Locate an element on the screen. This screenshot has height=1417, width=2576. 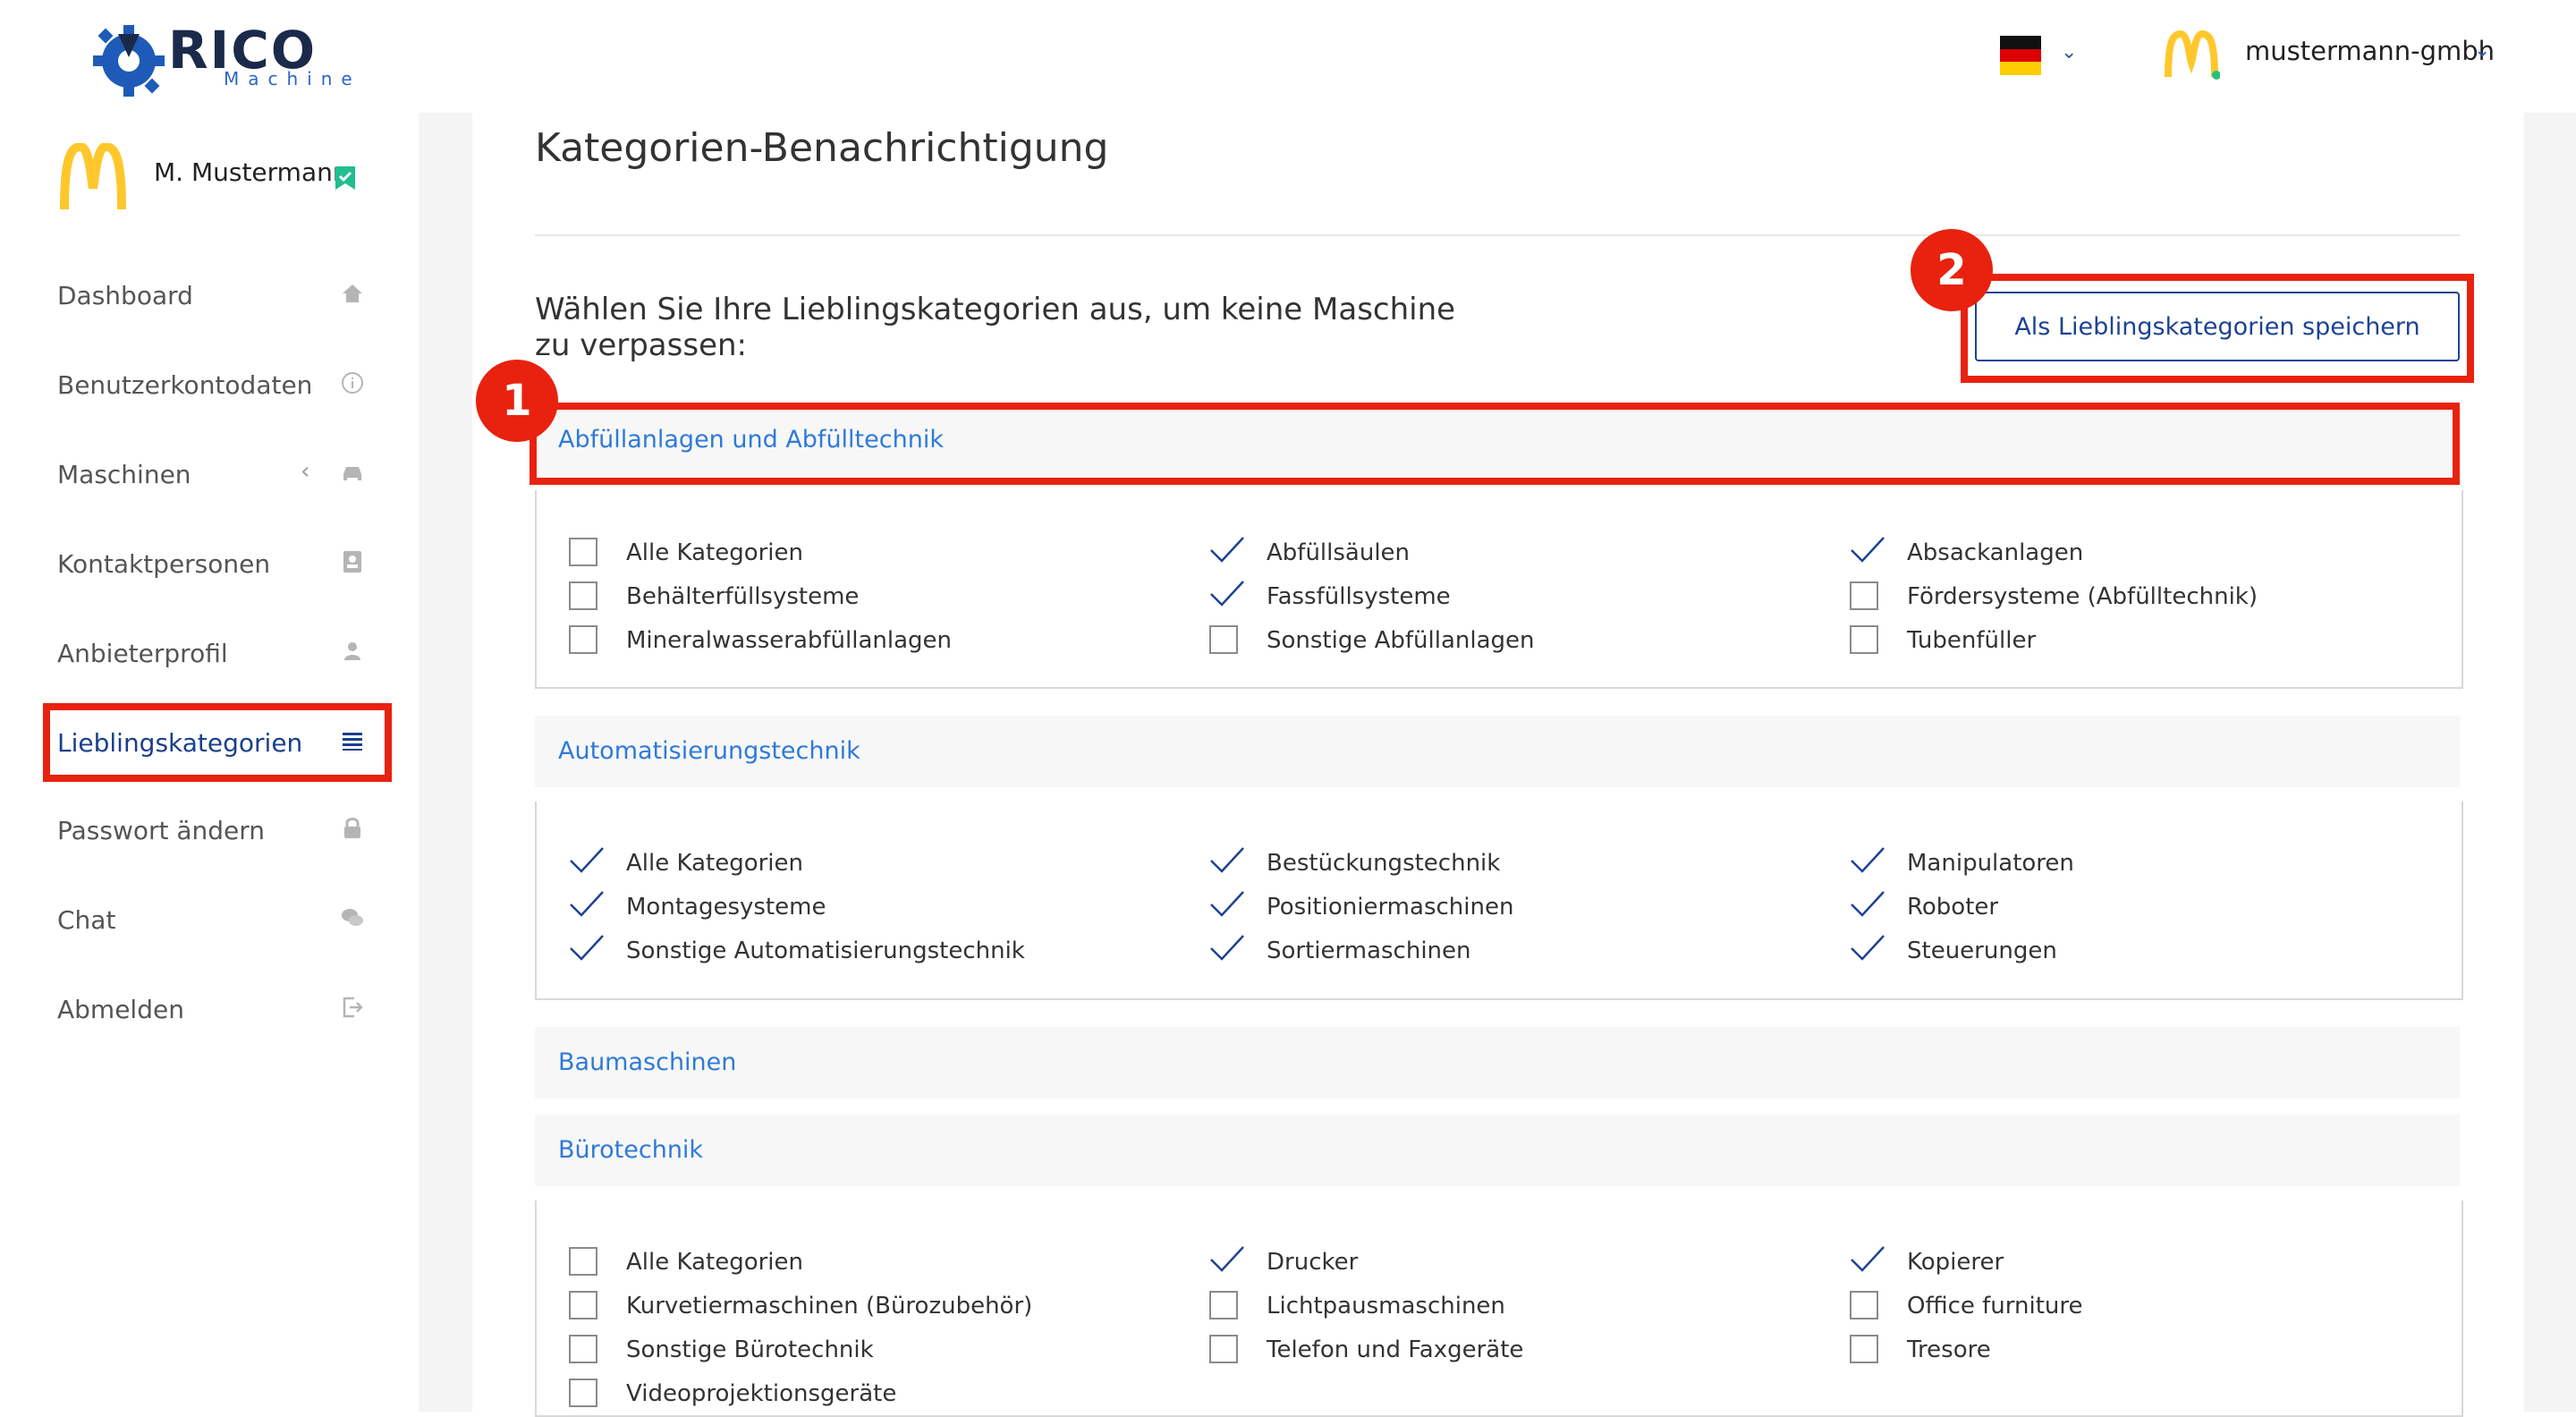
chat-icon is located at coordinates (352, 918).